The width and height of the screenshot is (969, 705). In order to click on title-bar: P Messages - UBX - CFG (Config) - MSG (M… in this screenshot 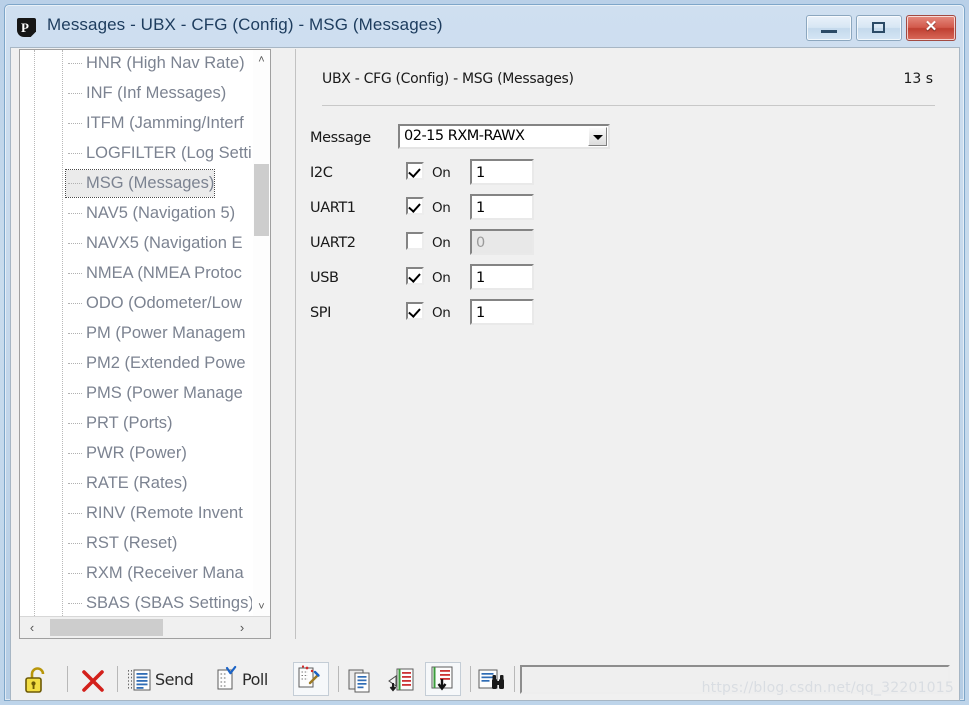, I will do `click(484, 26)`.